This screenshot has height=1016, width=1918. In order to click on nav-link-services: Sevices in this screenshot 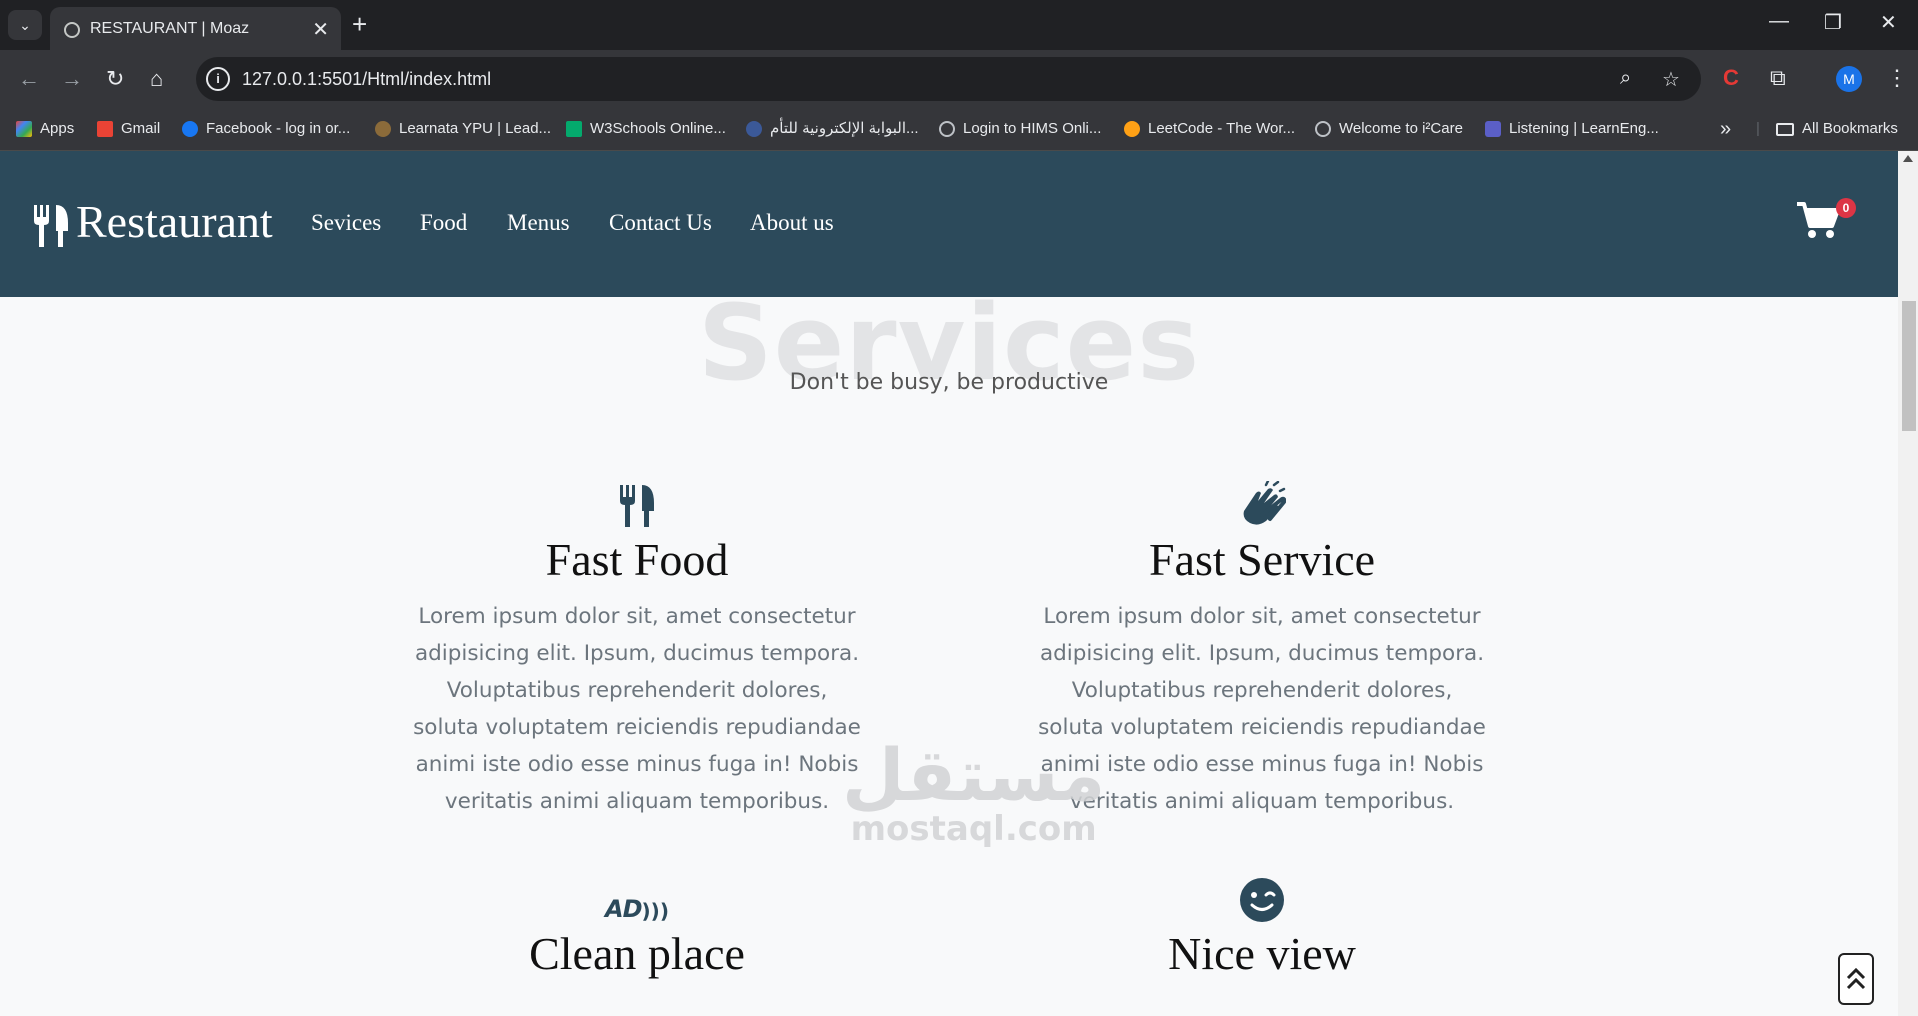, I will do `click(346, 223)`.